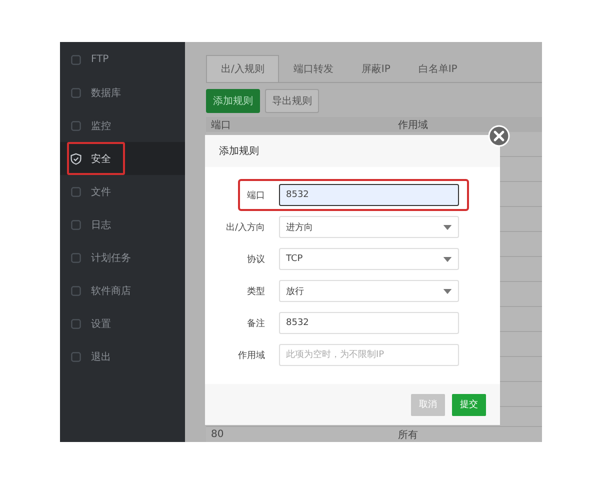  I want to click on sidebar-item: 设置, so click(122, 323).